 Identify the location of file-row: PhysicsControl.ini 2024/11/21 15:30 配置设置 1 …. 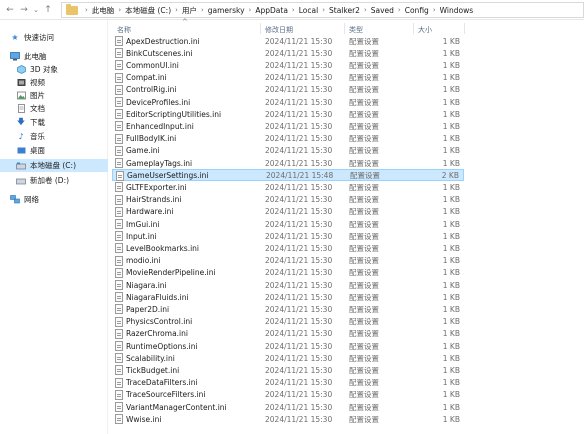
(288, 322).